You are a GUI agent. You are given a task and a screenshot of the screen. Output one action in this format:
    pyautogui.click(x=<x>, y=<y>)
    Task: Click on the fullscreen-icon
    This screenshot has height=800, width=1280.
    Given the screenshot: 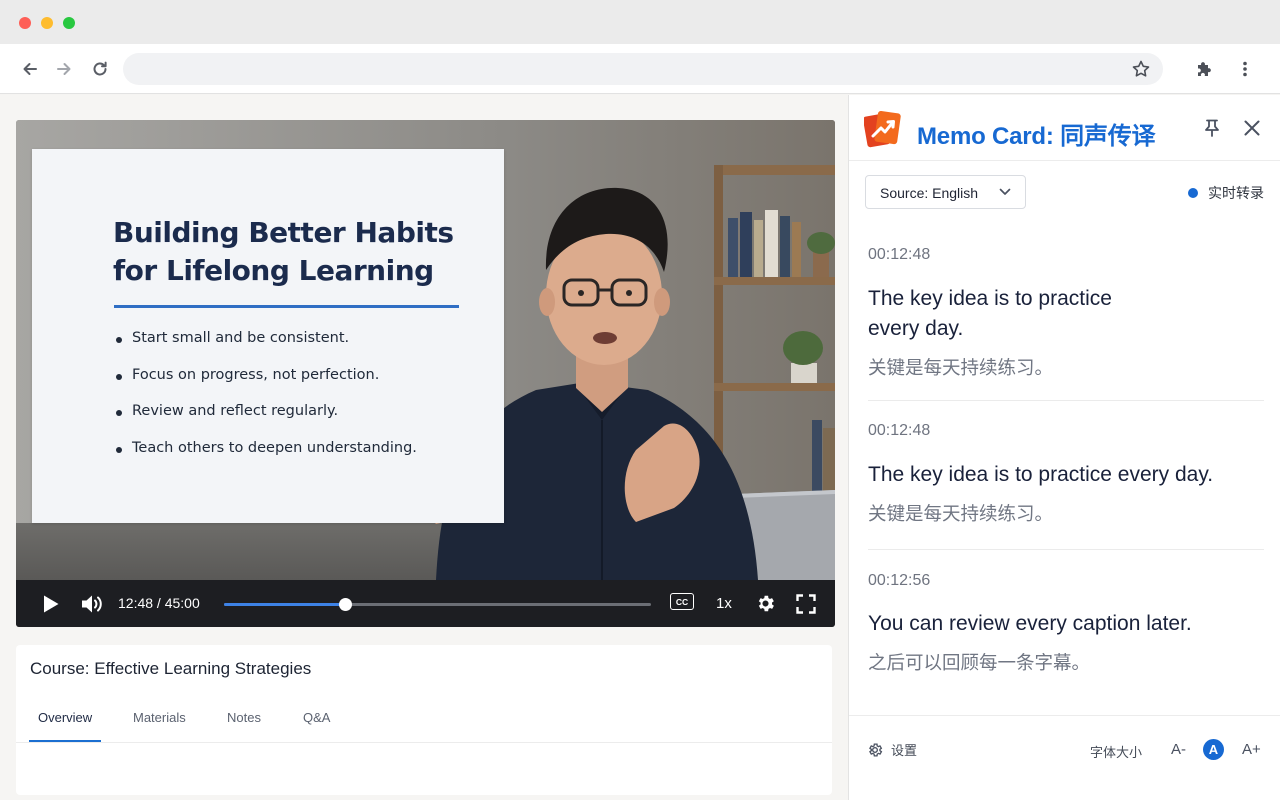 What is the action you would take?
    pyautogui.click(x=806, y=604)
    